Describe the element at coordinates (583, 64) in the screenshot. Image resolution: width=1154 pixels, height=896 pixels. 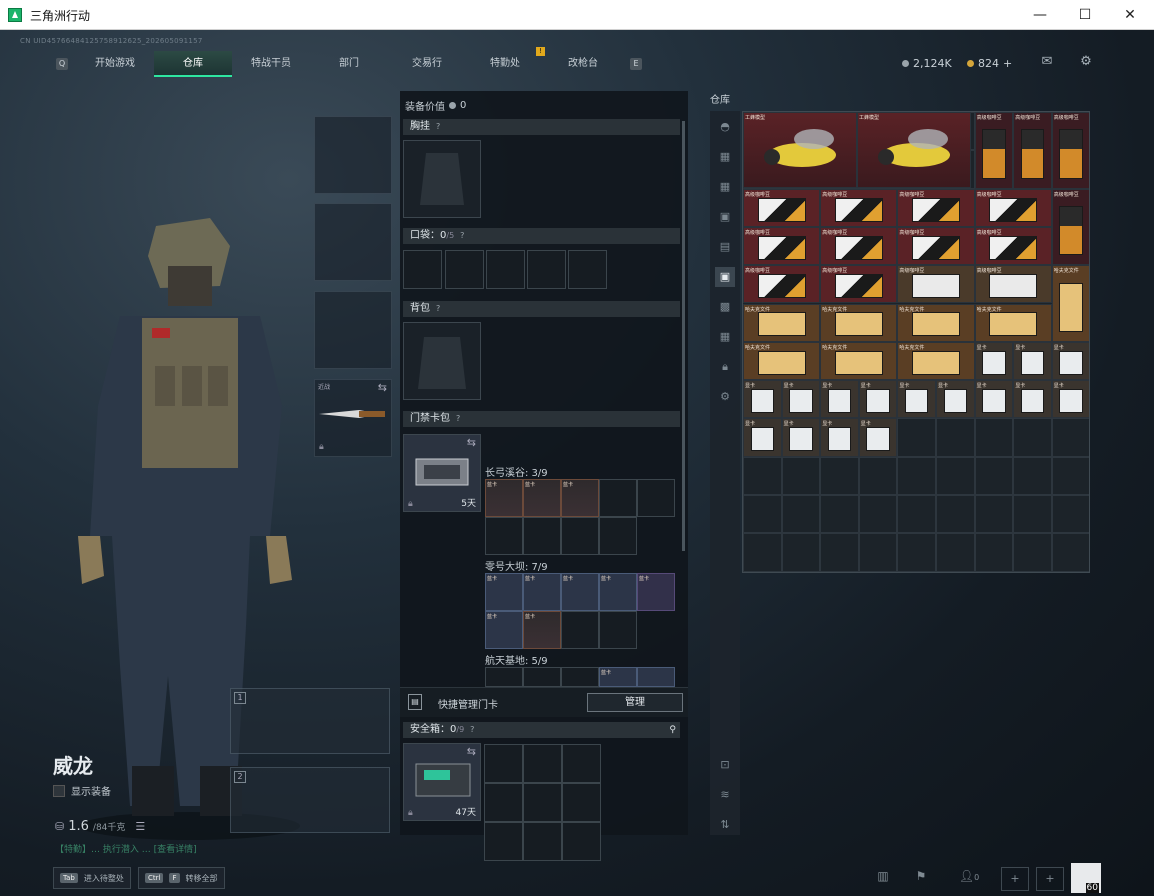
I see `tab-gunsmith: 改枪台` at that location.